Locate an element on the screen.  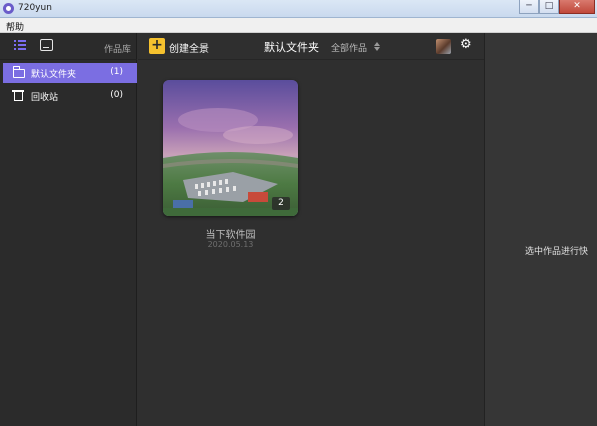
app-logo-icon is located at coordinates (8, 8).